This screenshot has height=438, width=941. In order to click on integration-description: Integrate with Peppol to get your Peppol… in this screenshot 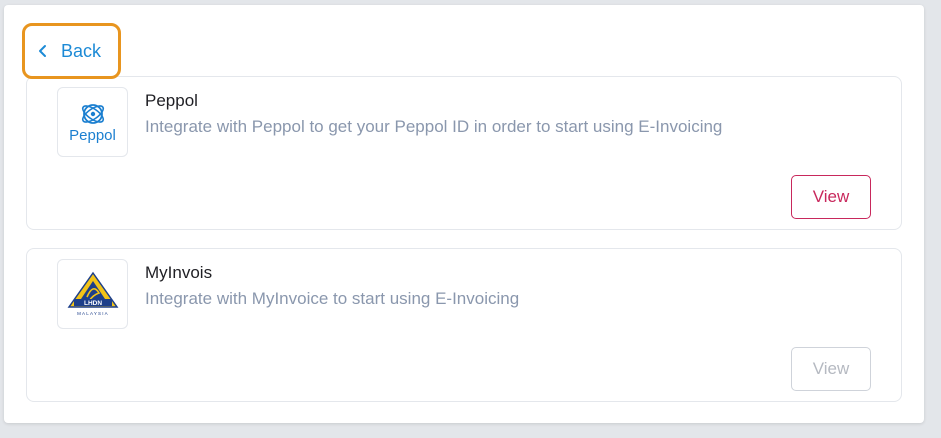, I will do `click(434, 126)`.